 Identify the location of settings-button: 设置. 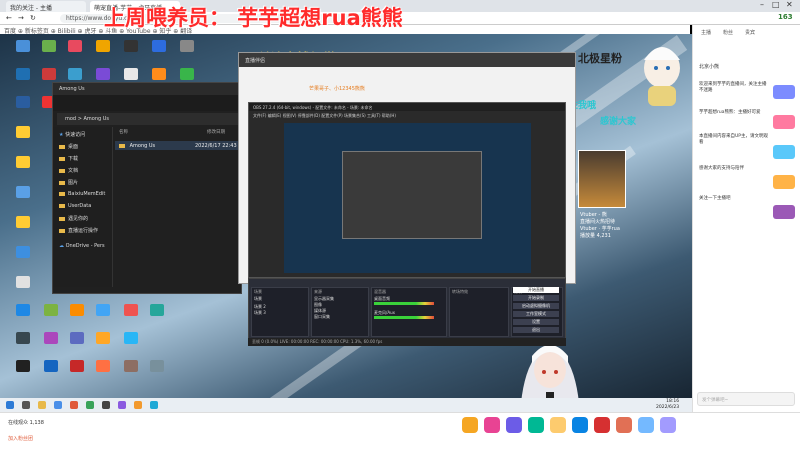
(536, 322).